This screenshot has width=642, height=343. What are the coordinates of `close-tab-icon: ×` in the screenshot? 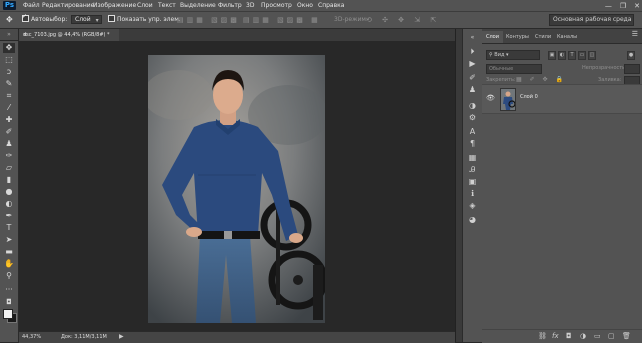 It's located at (69, 35).